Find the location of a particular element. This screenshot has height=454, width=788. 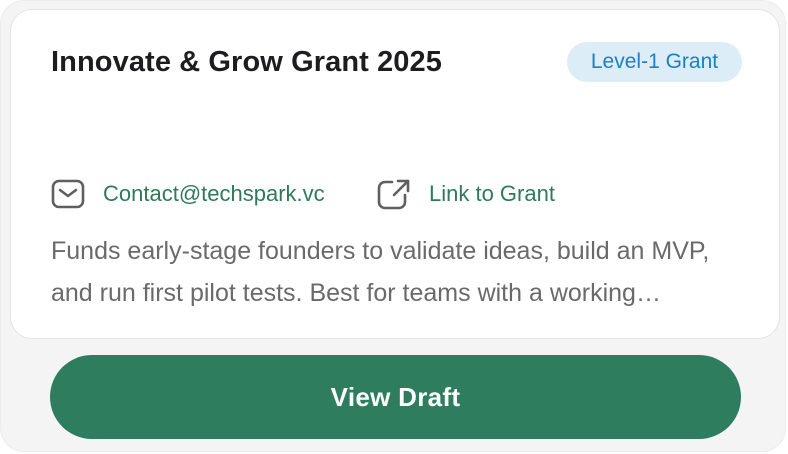

grant-title: Innovate & Grow Grant 2025 is located at coordinates (246, 62).